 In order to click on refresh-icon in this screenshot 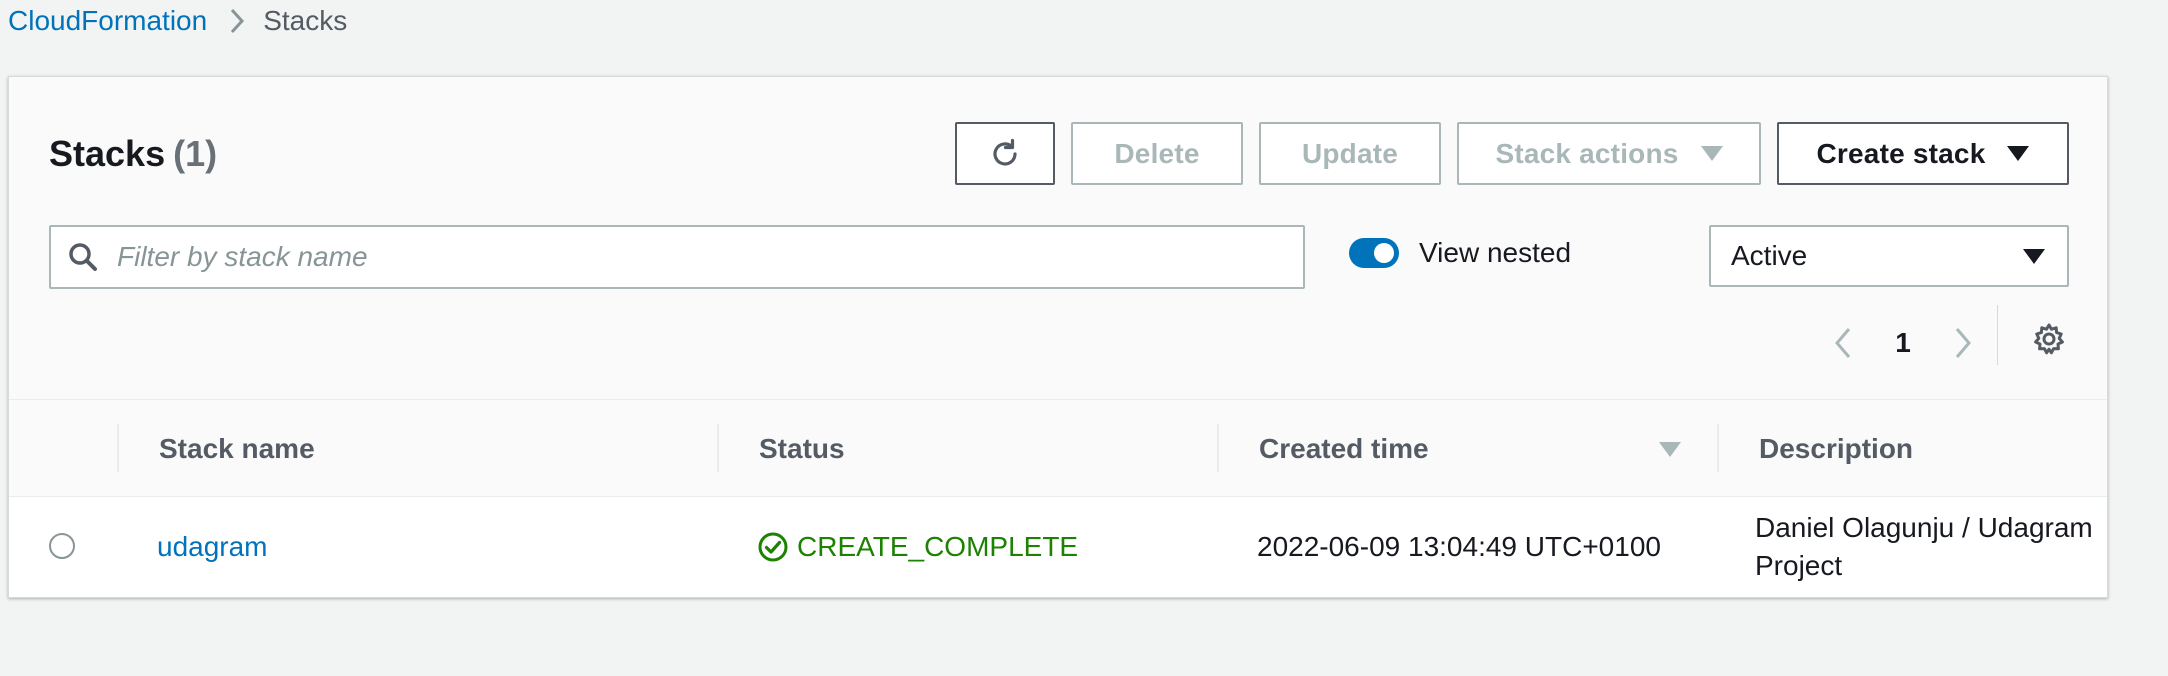, I will do `click(1005, 154)`.